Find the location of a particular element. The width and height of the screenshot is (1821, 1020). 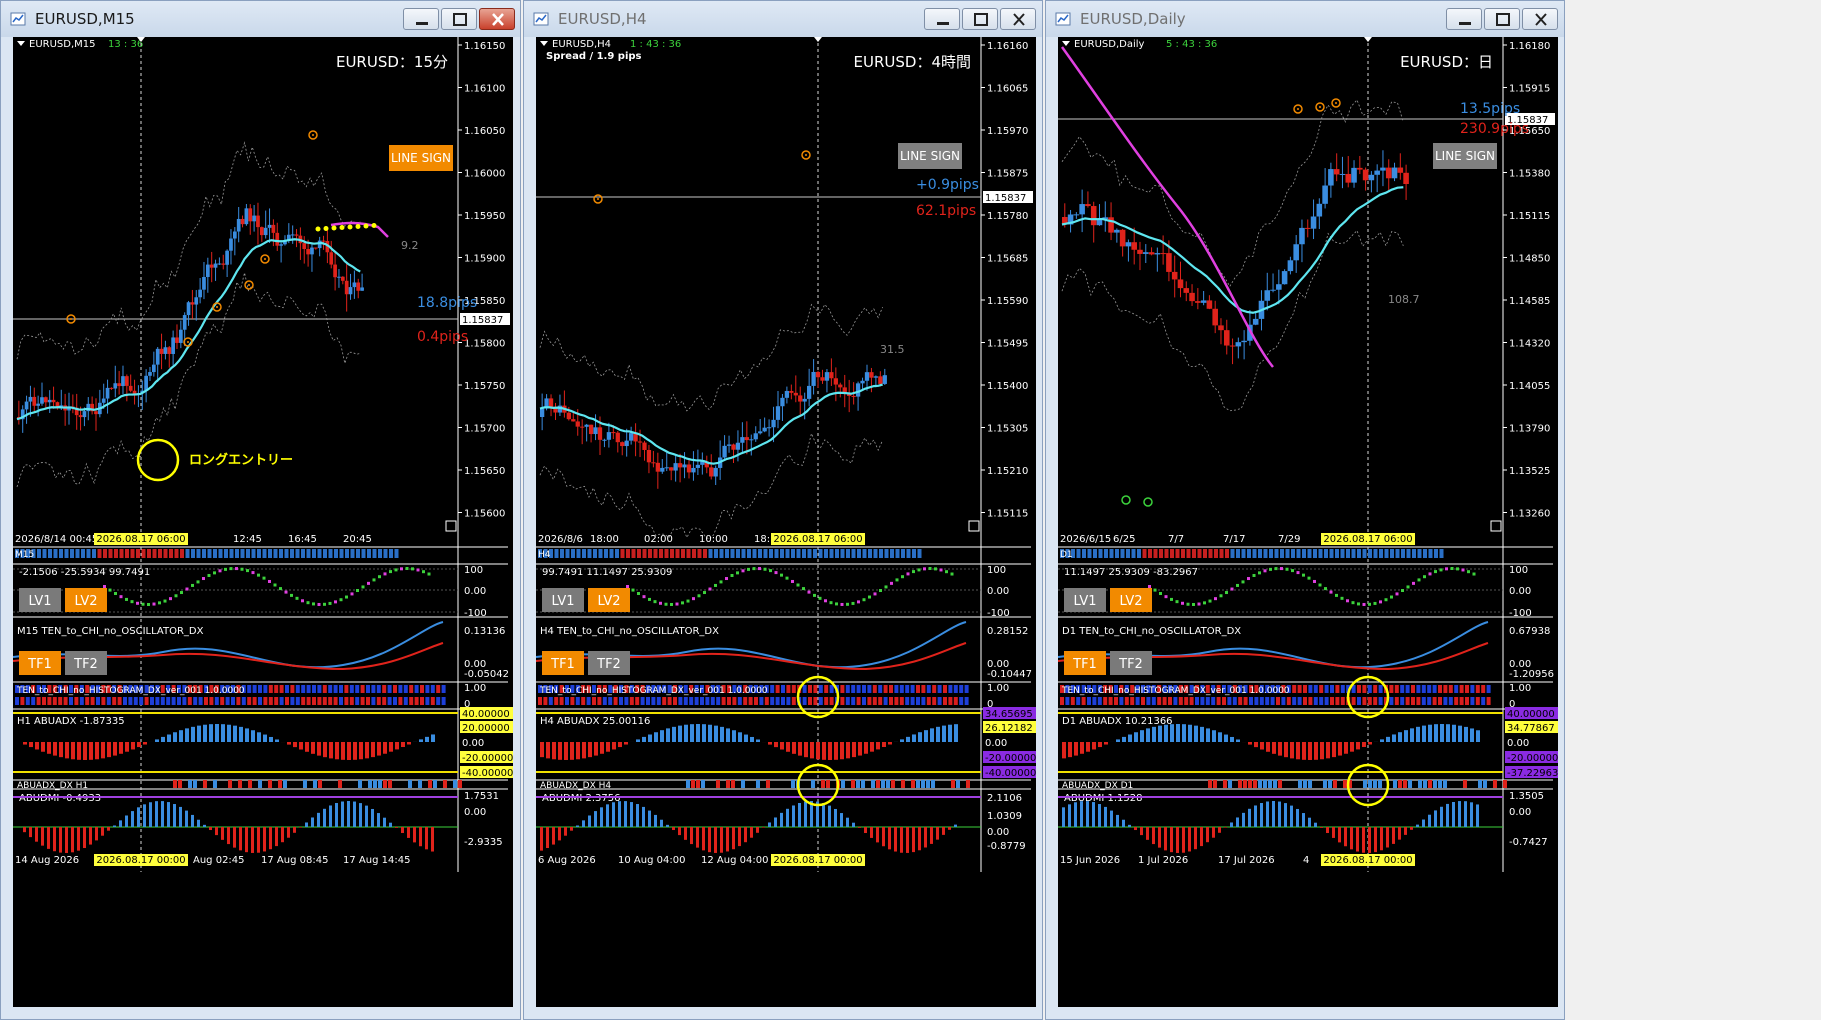

title-bar: EURUSD,H4 is located at coordinates (783, 19).